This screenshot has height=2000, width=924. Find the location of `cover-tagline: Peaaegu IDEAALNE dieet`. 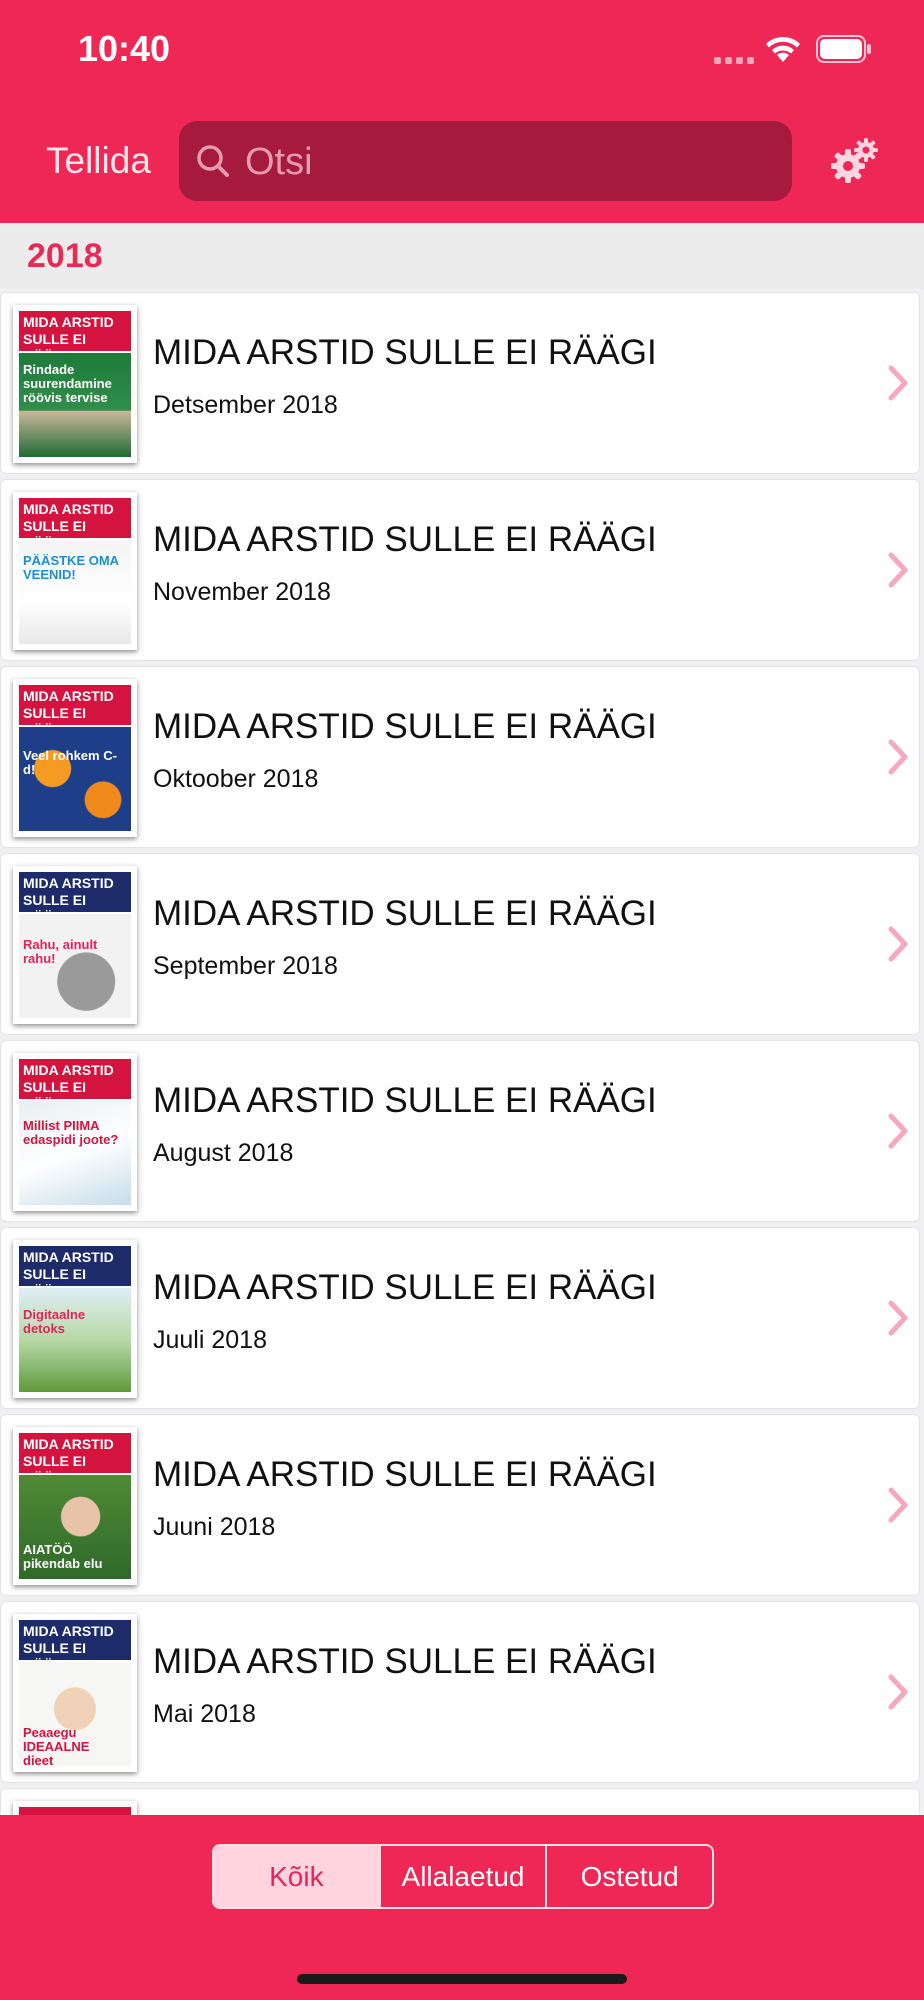

cover-tagline: Peaaegu IDEAALNE dieet is located at coordinates (56, 1746).